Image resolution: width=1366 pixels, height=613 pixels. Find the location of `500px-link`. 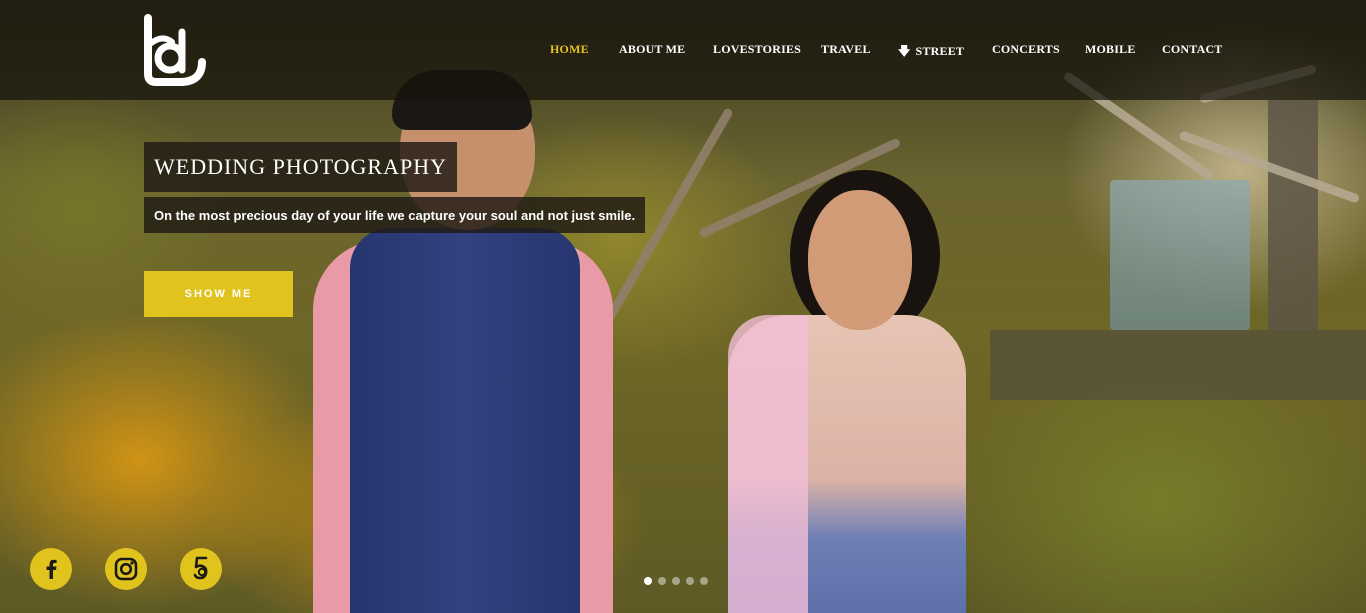

500px-link is located at coordinates (201, 569).